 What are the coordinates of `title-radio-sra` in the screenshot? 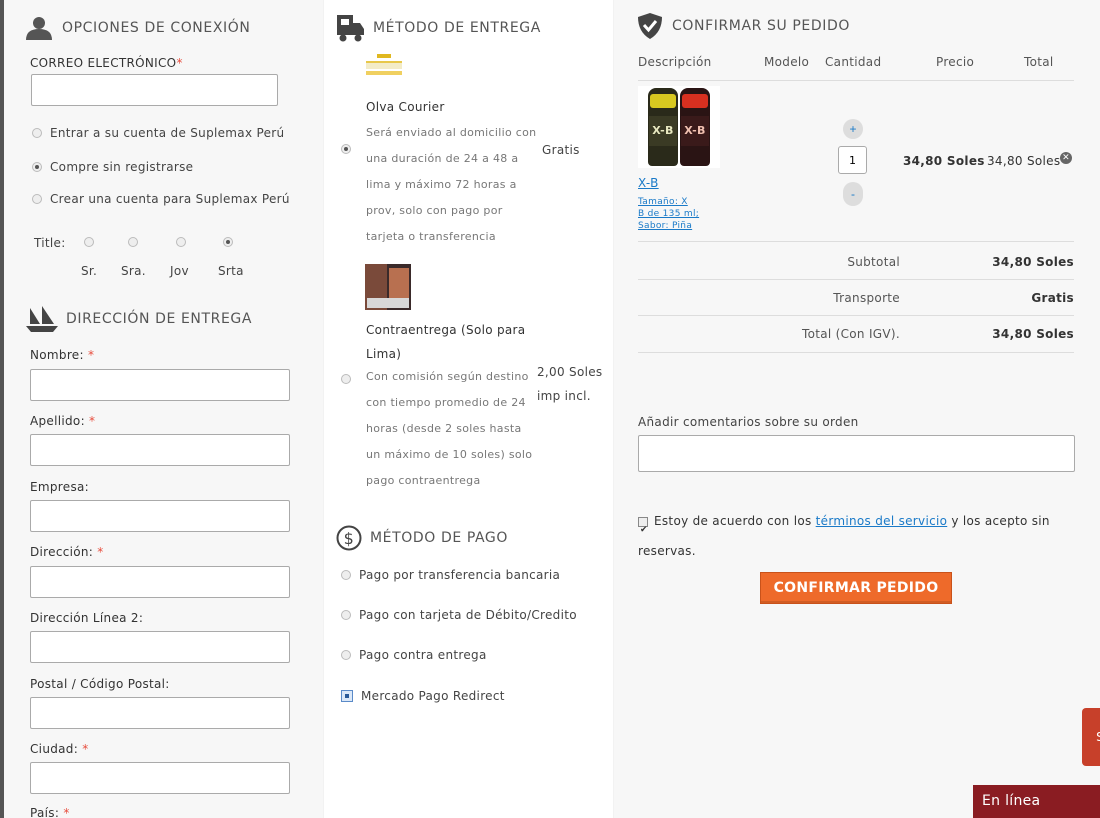 It's located at (133, 242).